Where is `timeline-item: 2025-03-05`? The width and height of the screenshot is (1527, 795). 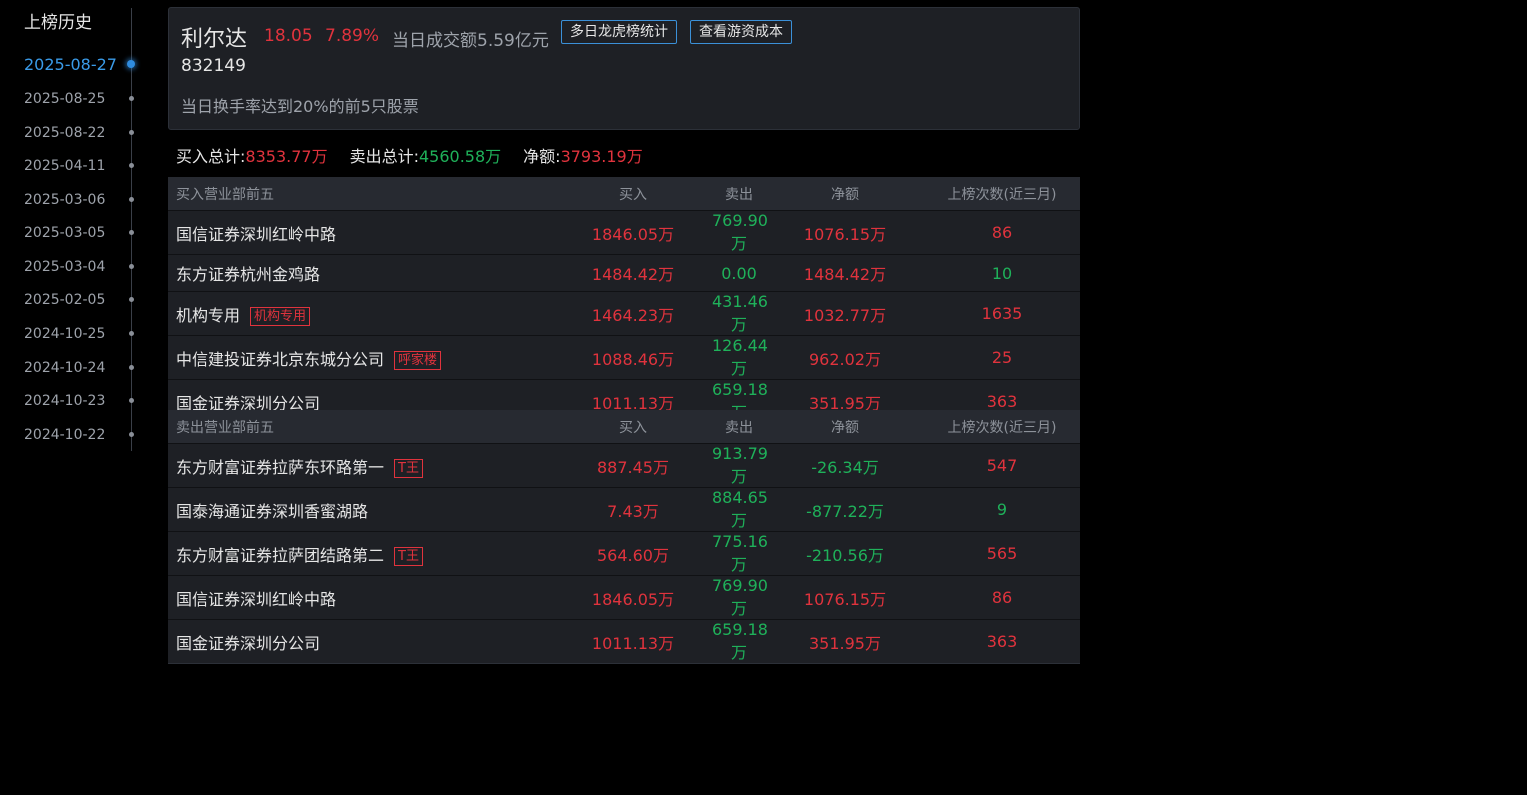 timeline-item: 2025-03-05 is located at coordinates (70, 240).